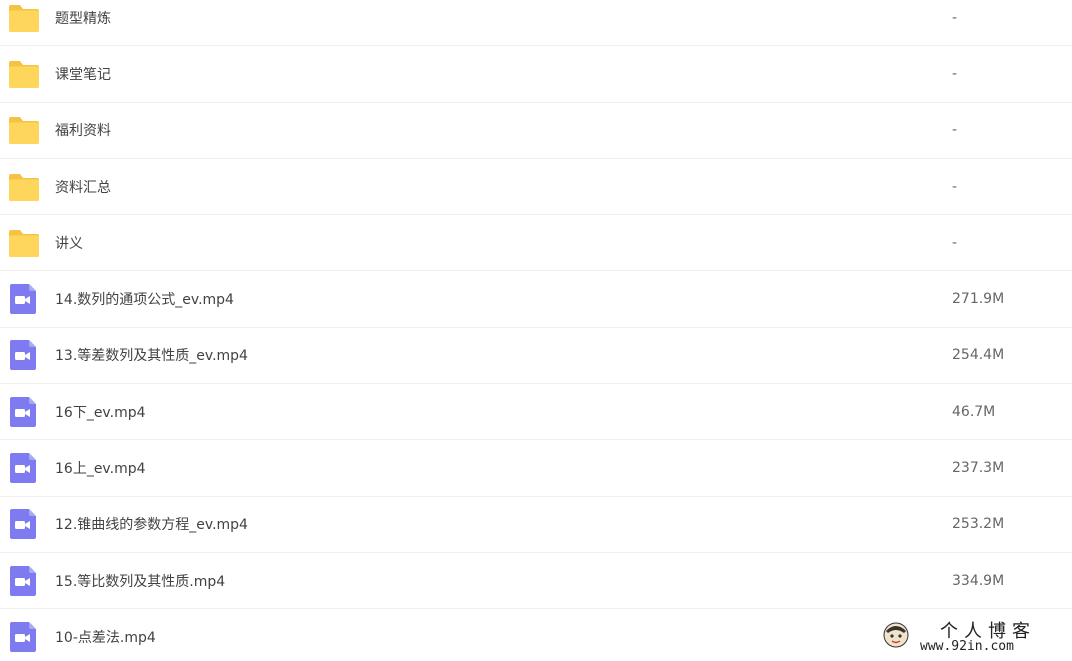 The height and width of the screenshot is (661, 1072). I want to click on file-size: 237.3M, so click(978, 468).